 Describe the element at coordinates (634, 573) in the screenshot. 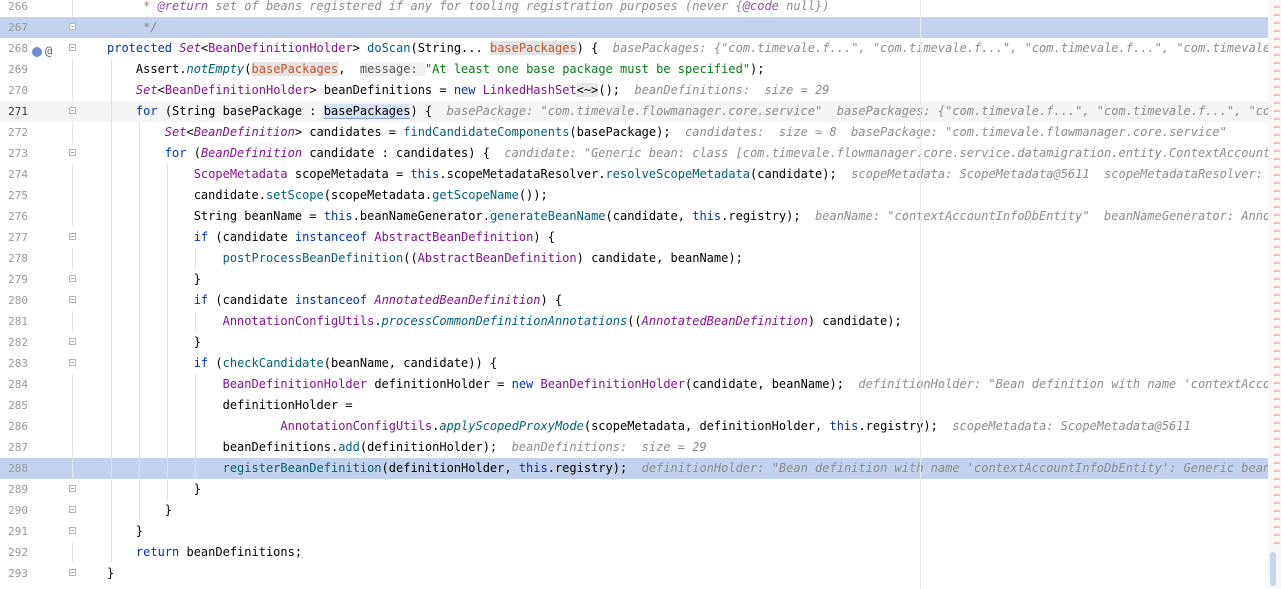

I see `code-line: 293}` at that location.